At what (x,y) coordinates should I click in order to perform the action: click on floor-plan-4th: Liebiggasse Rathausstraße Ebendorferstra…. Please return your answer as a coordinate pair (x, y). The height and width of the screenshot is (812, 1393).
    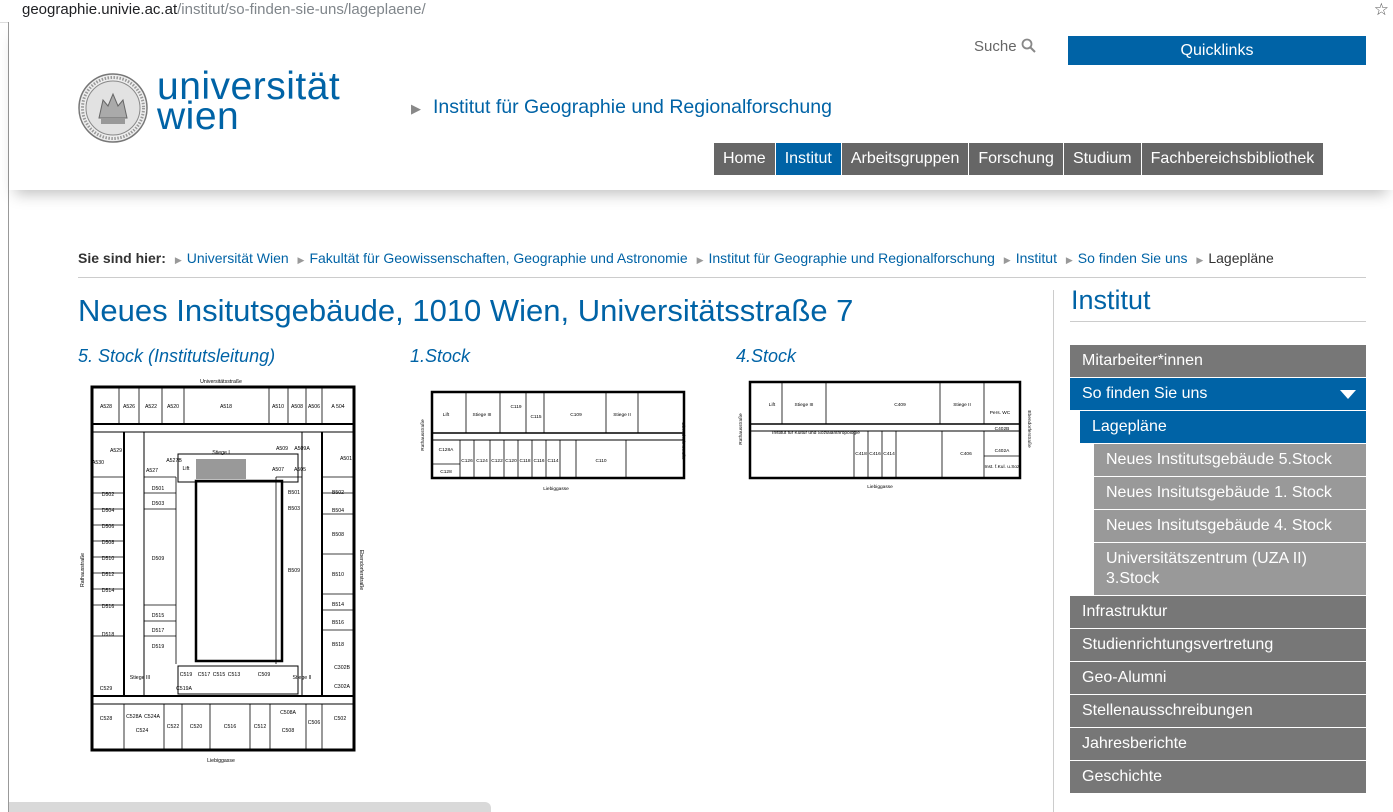
    Looking at the image, I should click on (887, 434).